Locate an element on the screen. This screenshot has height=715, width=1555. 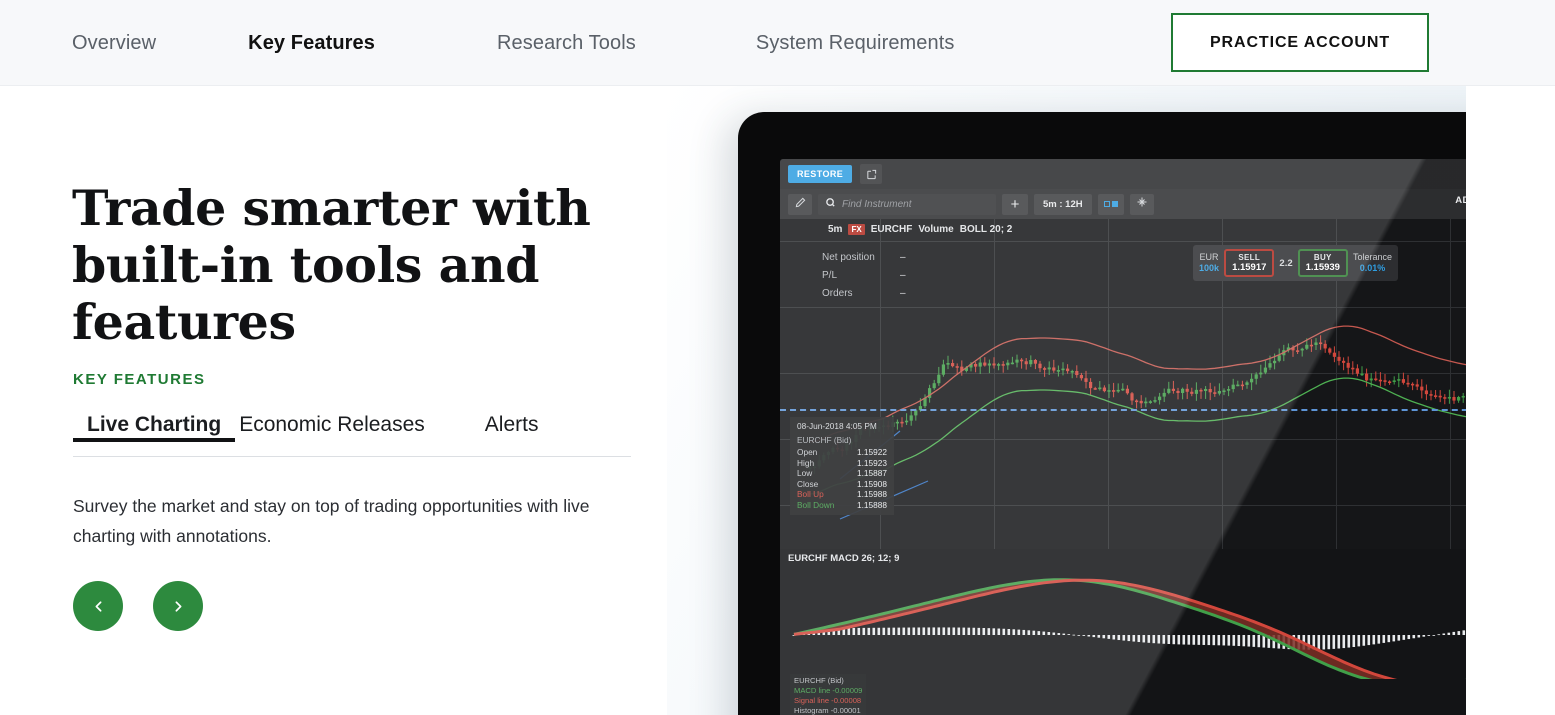
asset-class-badge: FX is located at coordinates (856, 229).